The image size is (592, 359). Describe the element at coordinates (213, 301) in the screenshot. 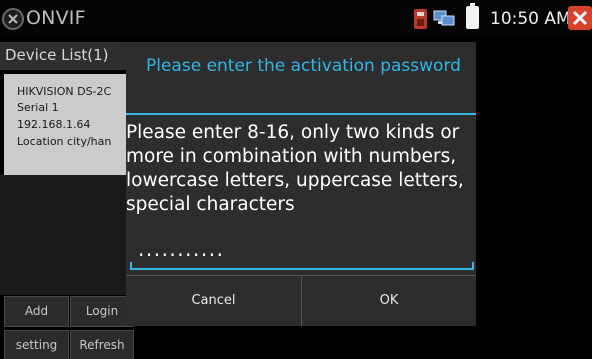

I see `cancel-button: Cancel` at that location.